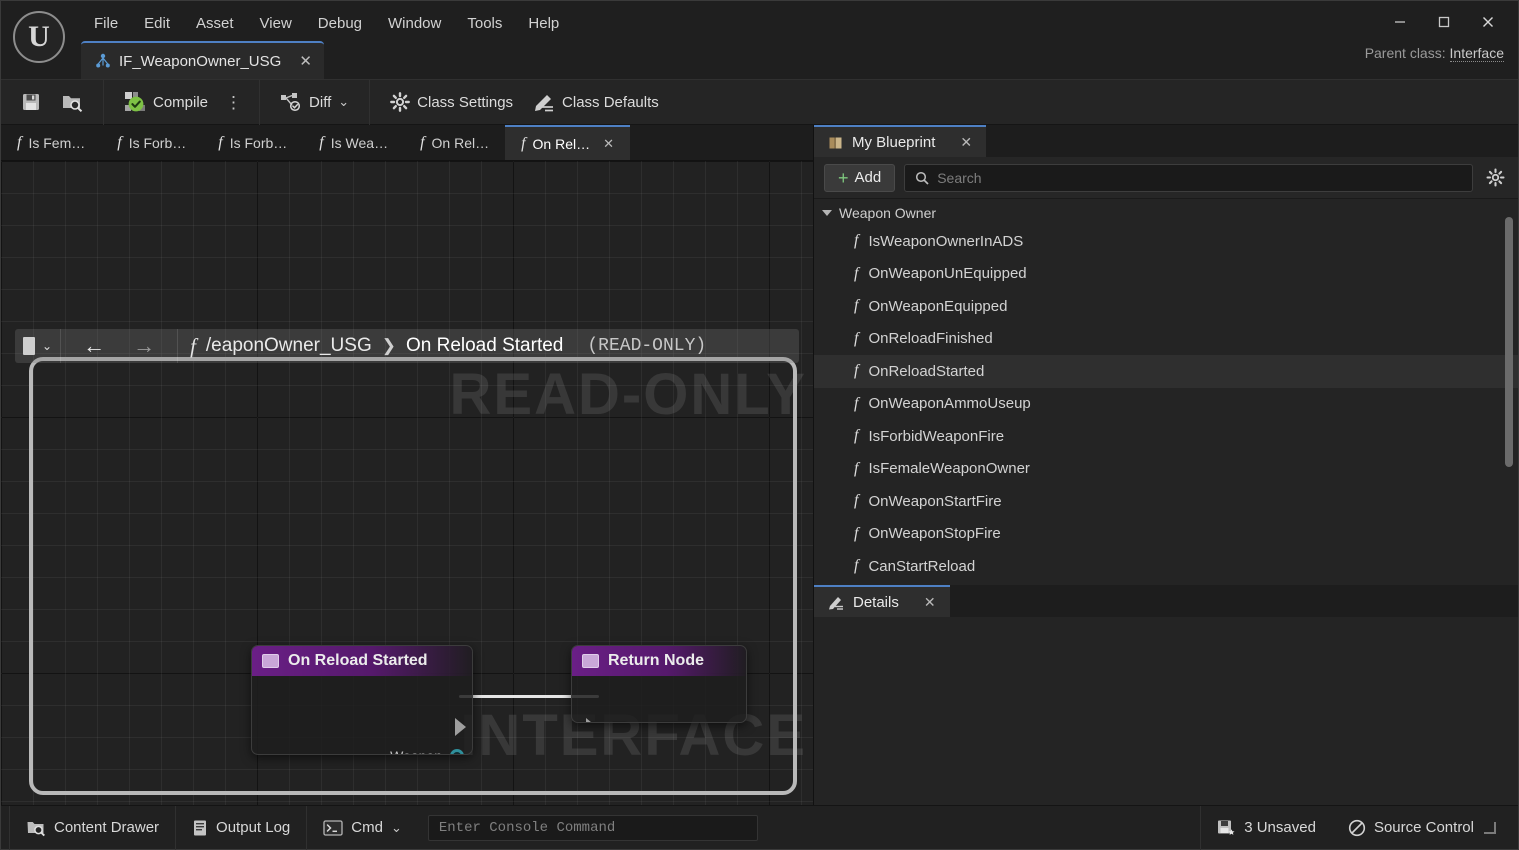 Image resolution: width=1519 pixels, height=850 pixels. I want to click on menu-item-window: Window, so click(414, 23).